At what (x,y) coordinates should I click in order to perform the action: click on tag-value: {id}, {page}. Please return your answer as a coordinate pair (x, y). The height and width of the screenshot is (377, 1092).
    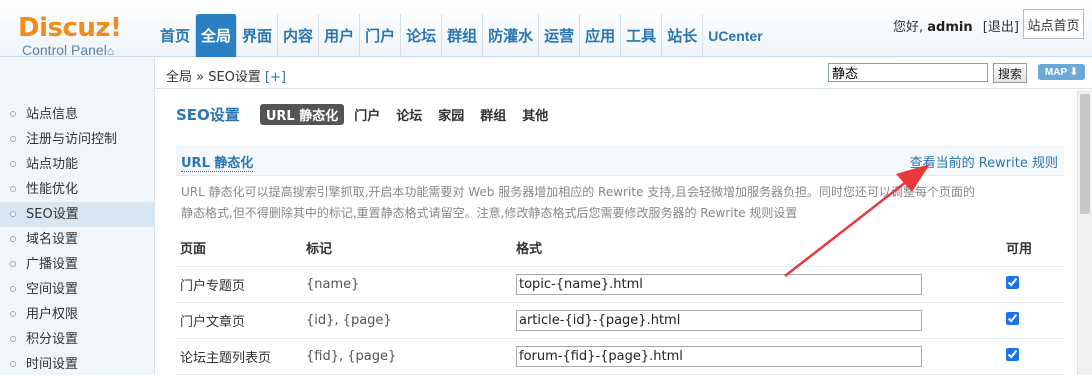
    Looking at the image, I should click on (411, 320).